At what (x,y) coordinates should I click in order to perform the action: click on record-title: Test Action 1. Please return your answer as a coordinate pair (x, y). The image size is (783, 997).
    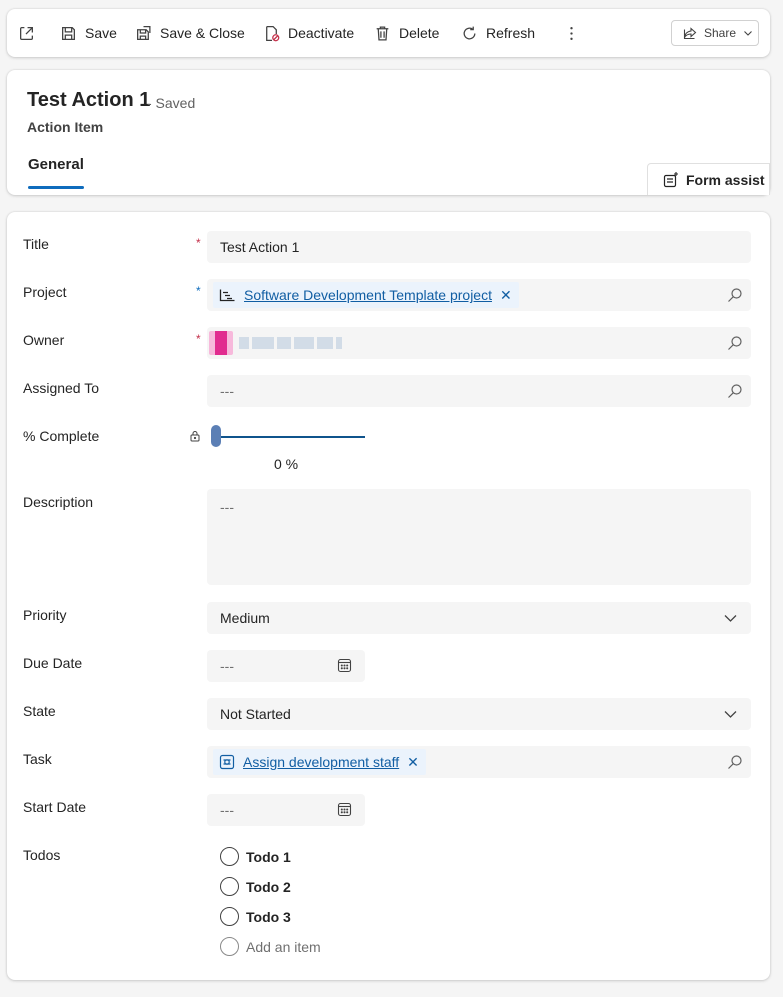
    Looking at the image, I should click on (89, 100).